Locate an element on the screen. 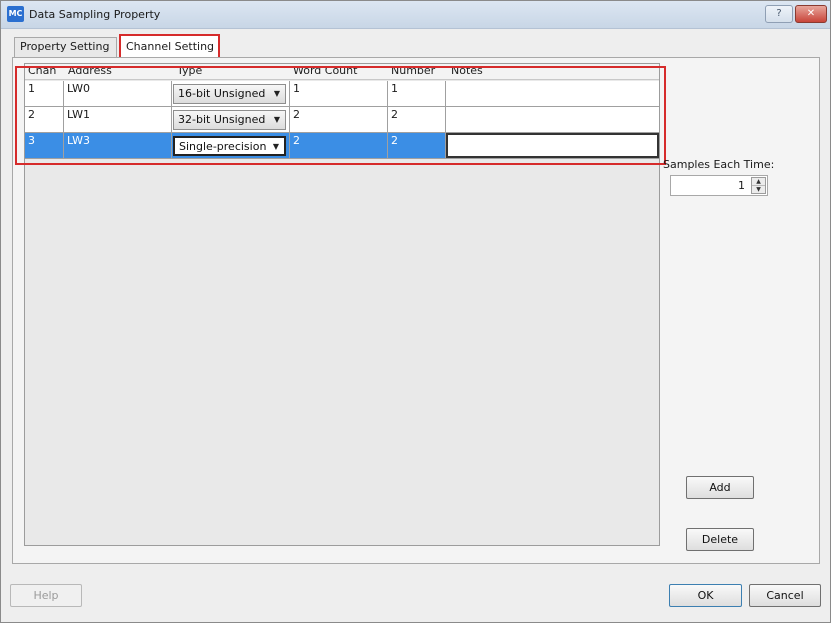 This screenshot has width=831, height=623. question-icon: ? is located at coordinates (779, 13).